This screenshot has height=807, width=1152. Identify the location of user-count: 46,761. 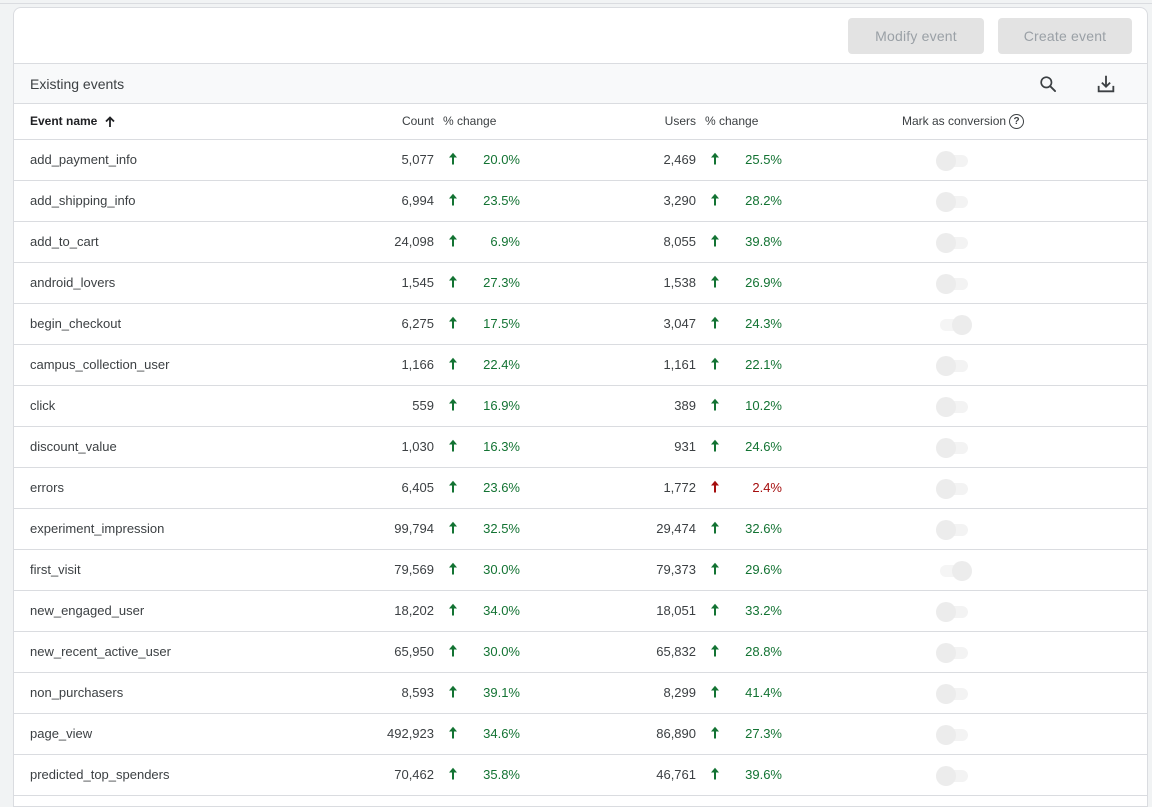
(676, 774).